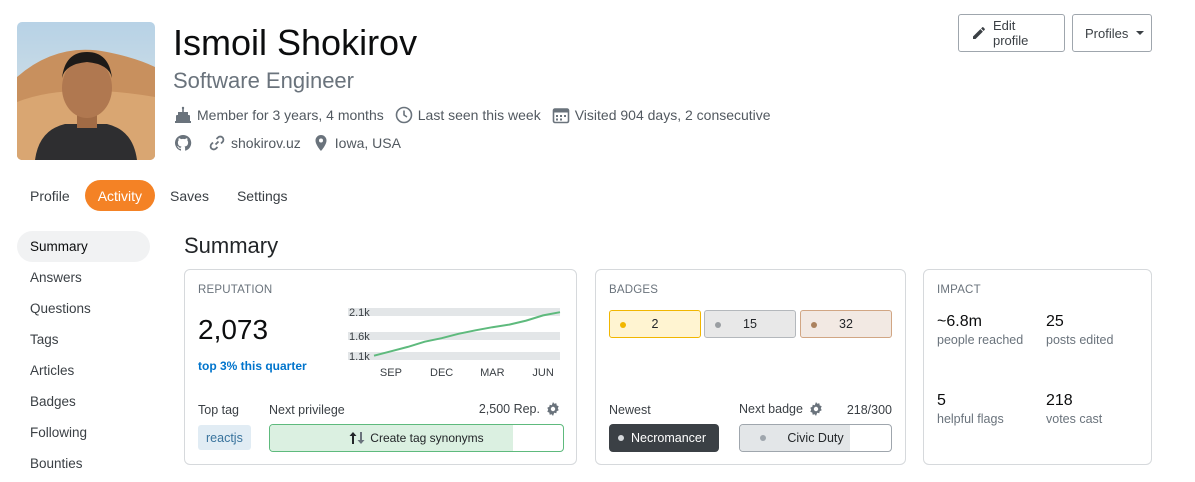  I want to click on votes-cast-label: votes cast, so click(1074, 419).